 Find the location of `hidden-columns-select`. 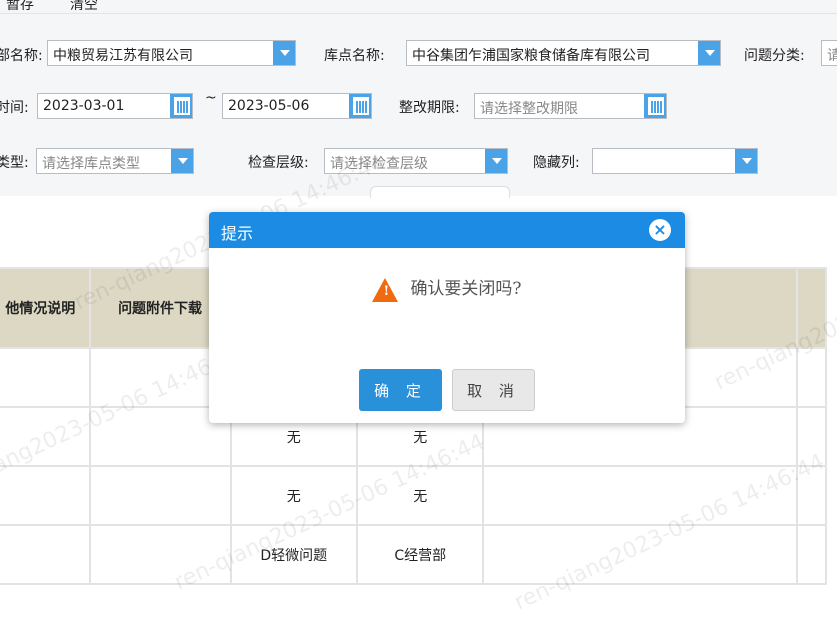

hidden-columns-select is located at coordinates (675, 161).